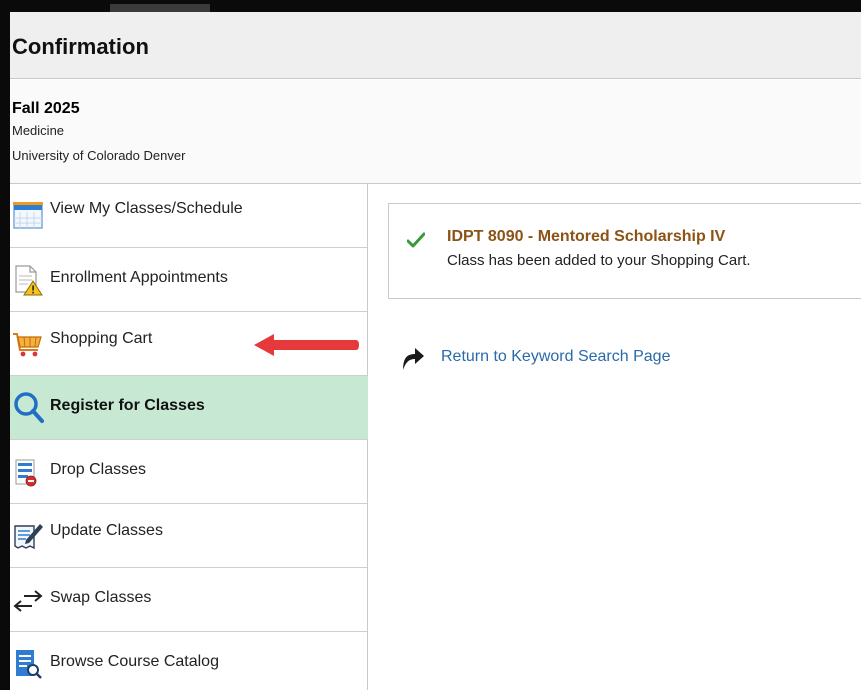 The width and height of the screenshot is (861, 690). Describe the element at coordinates (139, 277) in the screenshot. I see `sidebar-item-label: Enrollment Appointments` at that location.